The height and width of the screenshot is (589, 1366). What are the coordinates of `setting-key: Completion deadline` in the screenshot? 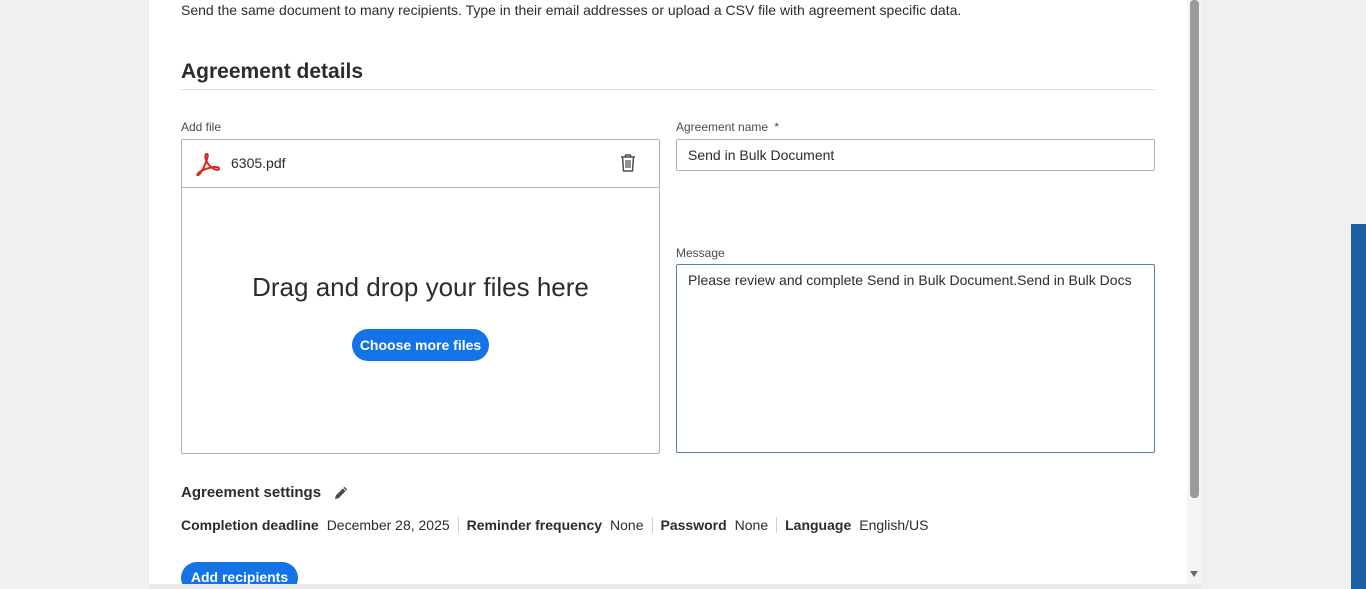 It's located at (250, 525).